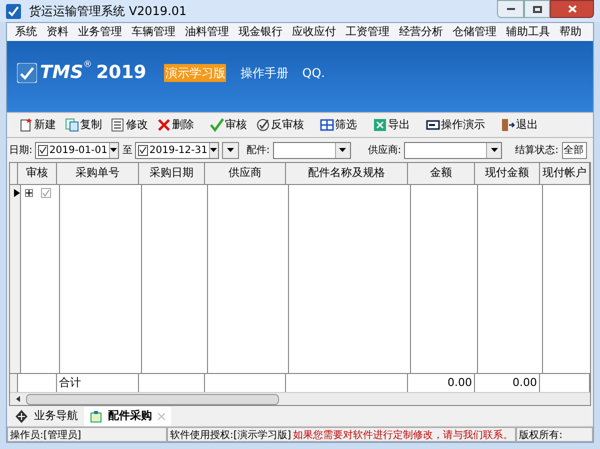 This screenshot has height=449, width=600. I want to click on menu-item: 现金银行, so click(260, 32).